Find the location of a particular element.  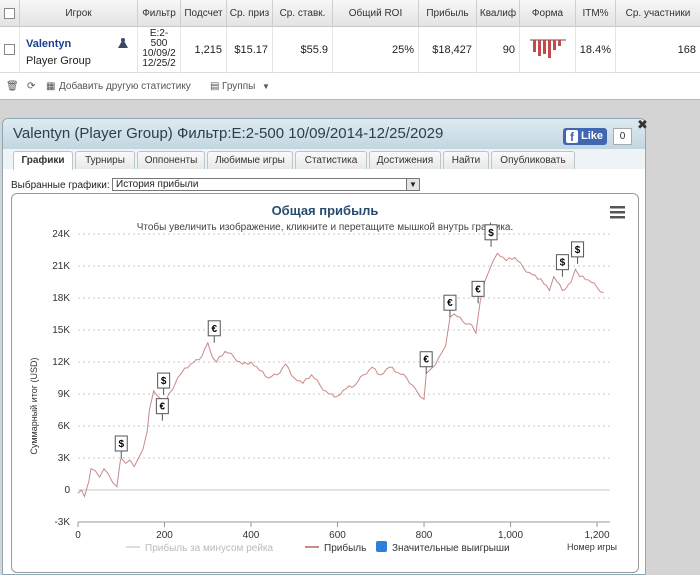

row-checkbox-cell is located at coordinates (10, 50).